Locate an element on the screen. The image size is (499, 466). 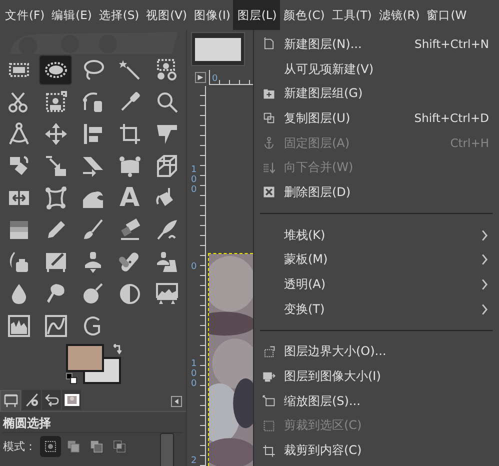
contrast-icon is located at coordinates (130, 294).